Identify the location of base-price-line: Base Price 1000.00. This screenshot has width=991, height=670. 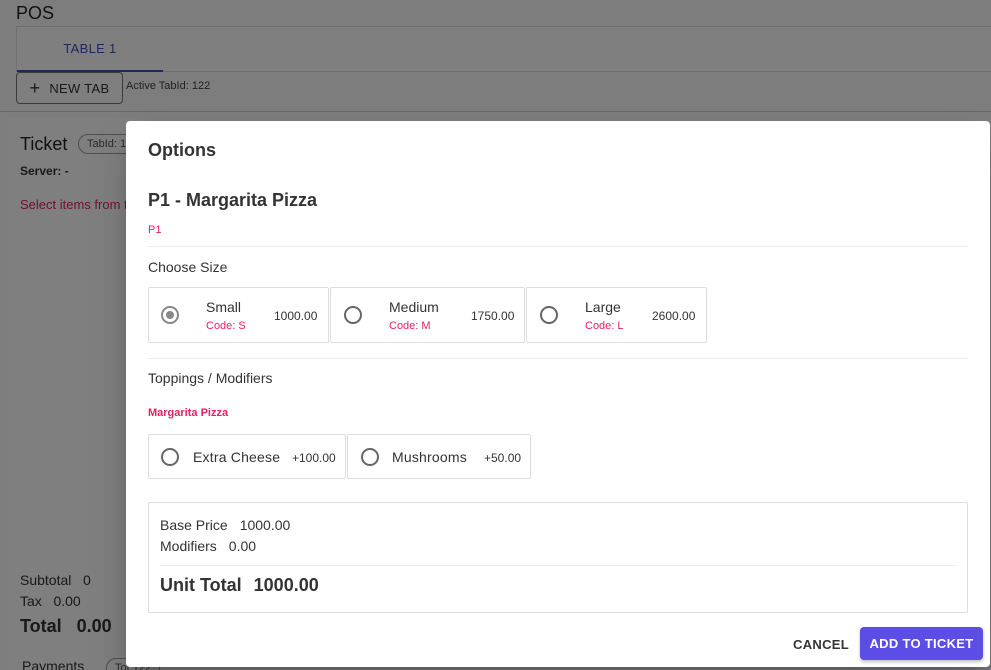
(225, 525).